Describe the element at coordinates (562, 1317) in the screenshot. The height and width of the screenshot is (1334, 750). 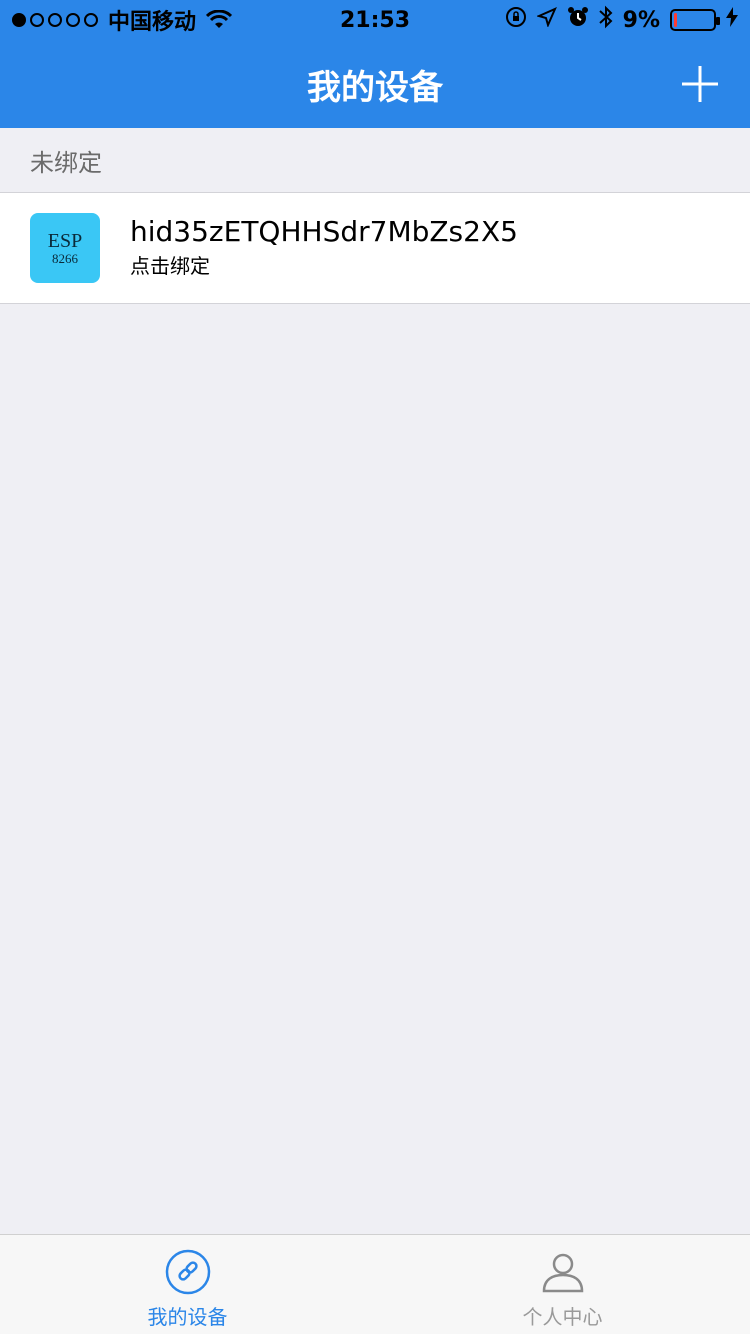
I see `tab-label: 个人中心` at that location.